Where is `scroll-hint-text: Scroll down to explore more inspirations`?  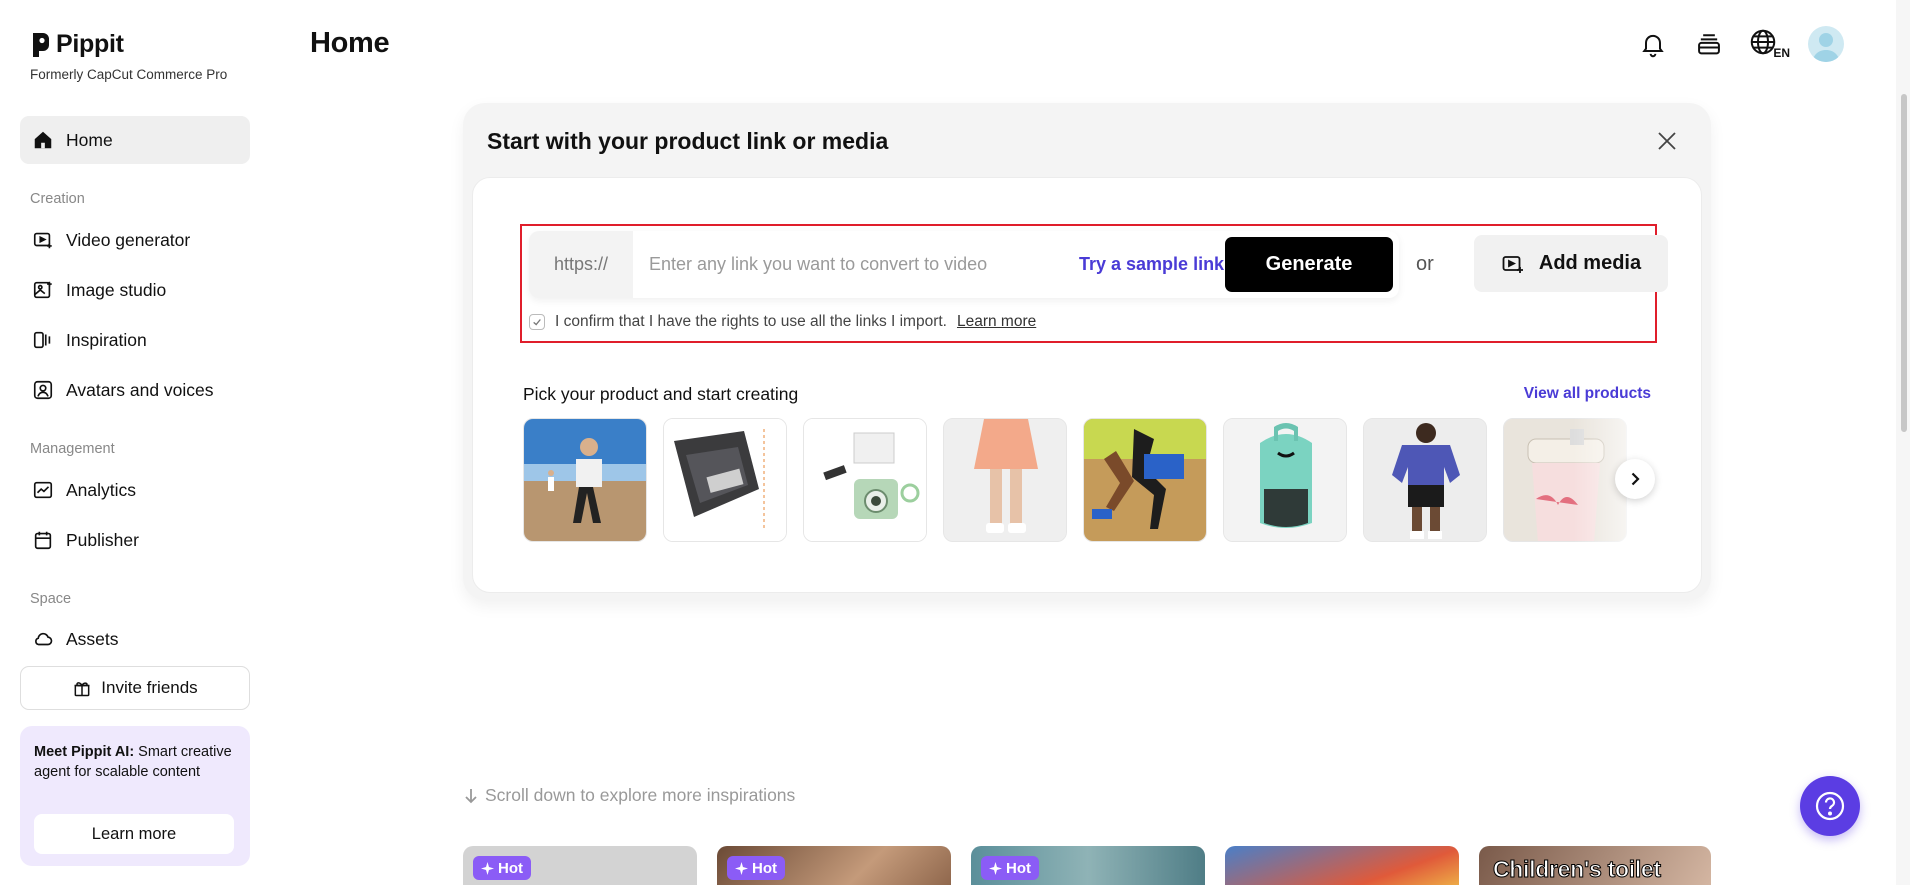 scroll-hint-text: Scroll down to explore more inspirations is located at coordinates (640, 795).